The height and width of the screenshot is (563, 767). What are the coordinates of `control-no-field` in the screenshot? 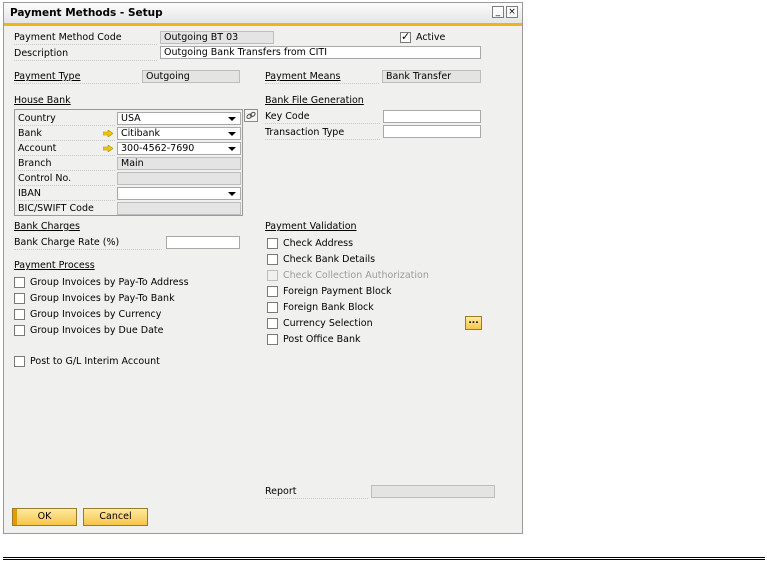 It's located at (179, 178).